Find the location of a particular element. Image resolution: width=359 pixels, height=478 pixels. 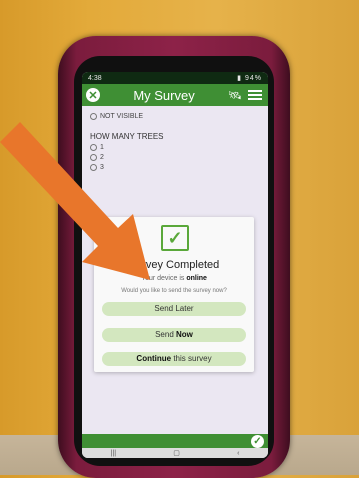

continue-survey-button: Continue this survey is located at coordinates (174, 359).